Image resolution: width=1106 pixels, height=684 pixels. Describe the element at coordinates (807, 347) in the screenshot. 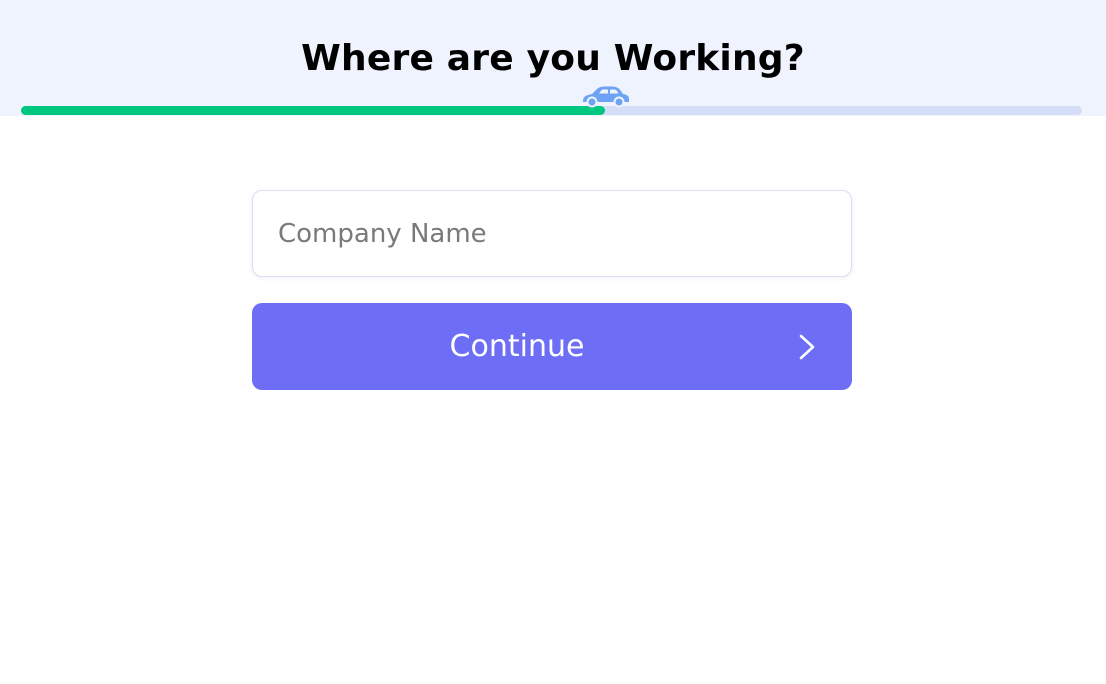

I see `chevron-right-icon` at that location.